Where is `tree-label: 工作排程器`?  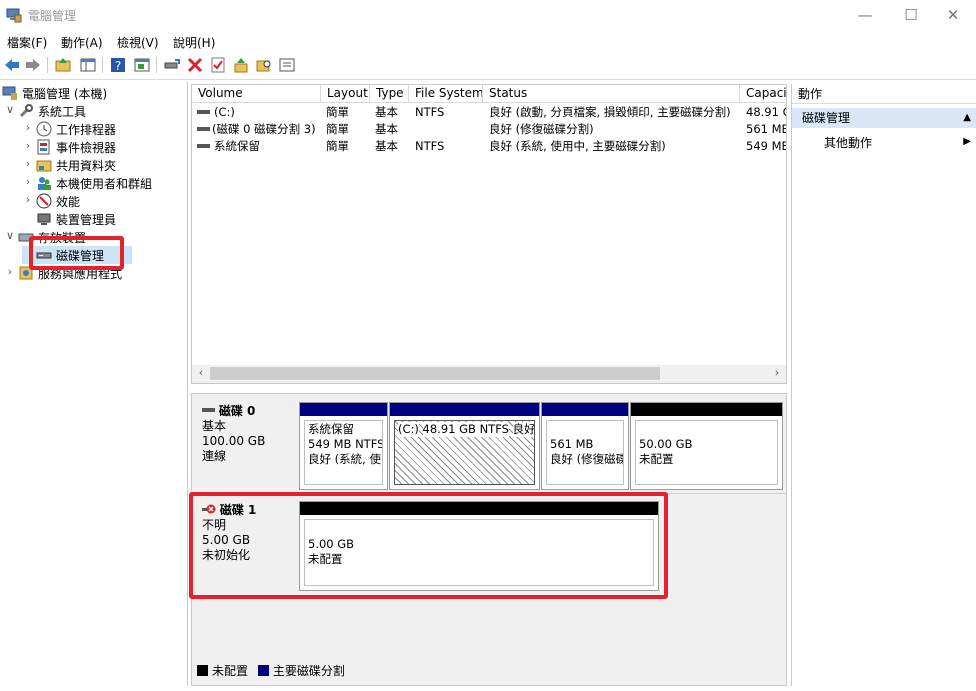 tree-label: 工作排程器 is located at coordinates (86, 130).